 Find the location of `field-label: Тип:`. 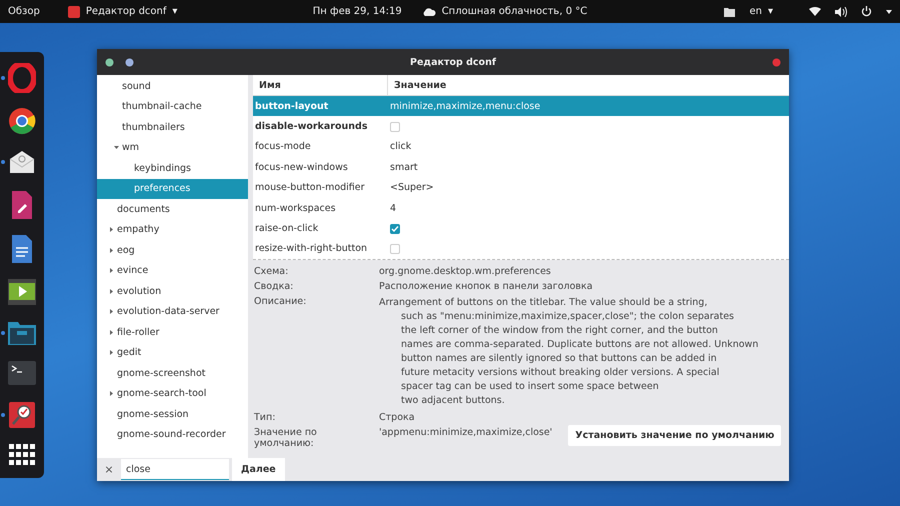

field-label: Тип: is located at coordinates (265, 418).